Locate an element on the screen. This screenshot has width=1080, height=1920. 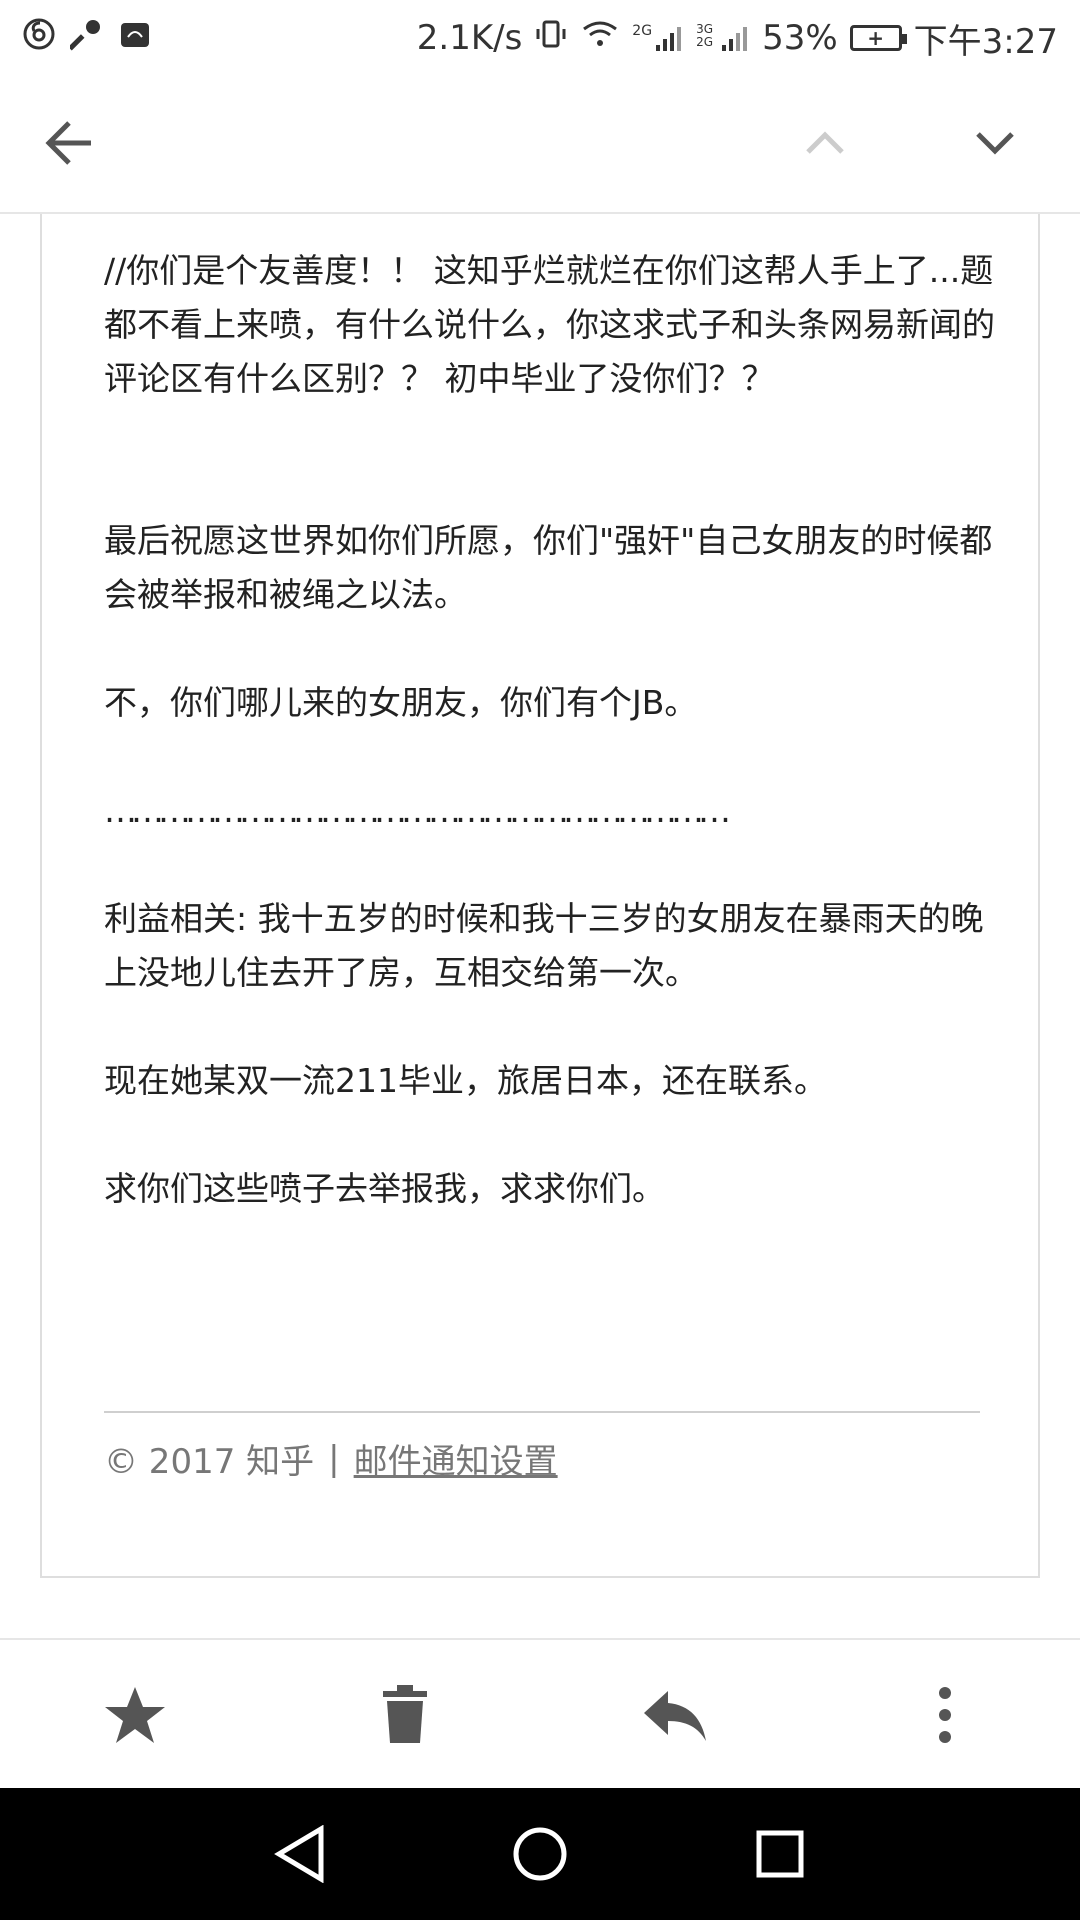
chevron-up-icon is located at coordinates (825, 142).